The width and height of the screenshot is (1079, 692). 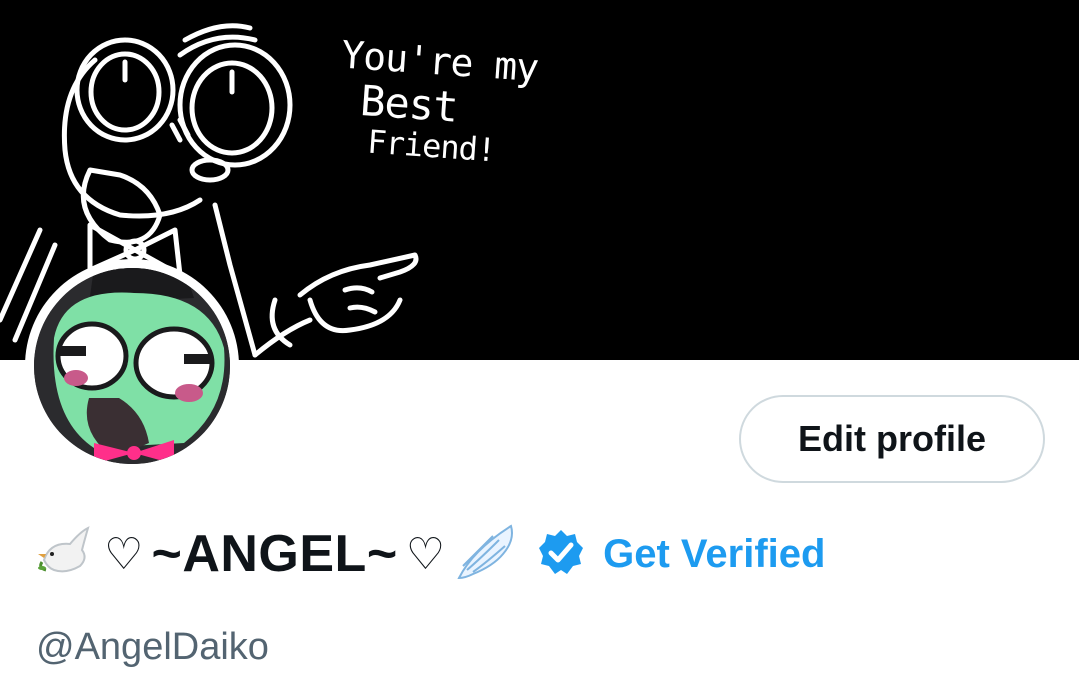 I want to click on profile-avatar, so click(x=132, y=366).